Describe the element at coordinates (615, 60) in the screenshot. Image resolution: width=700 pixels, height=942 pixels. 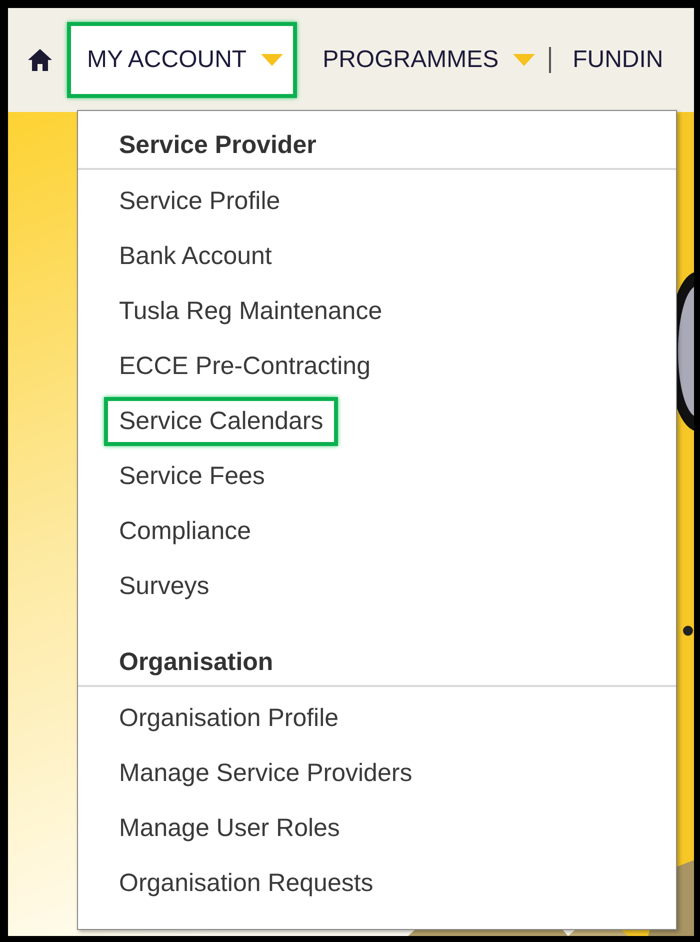
I see `nav-menu-item: FUNDIN` at that location.